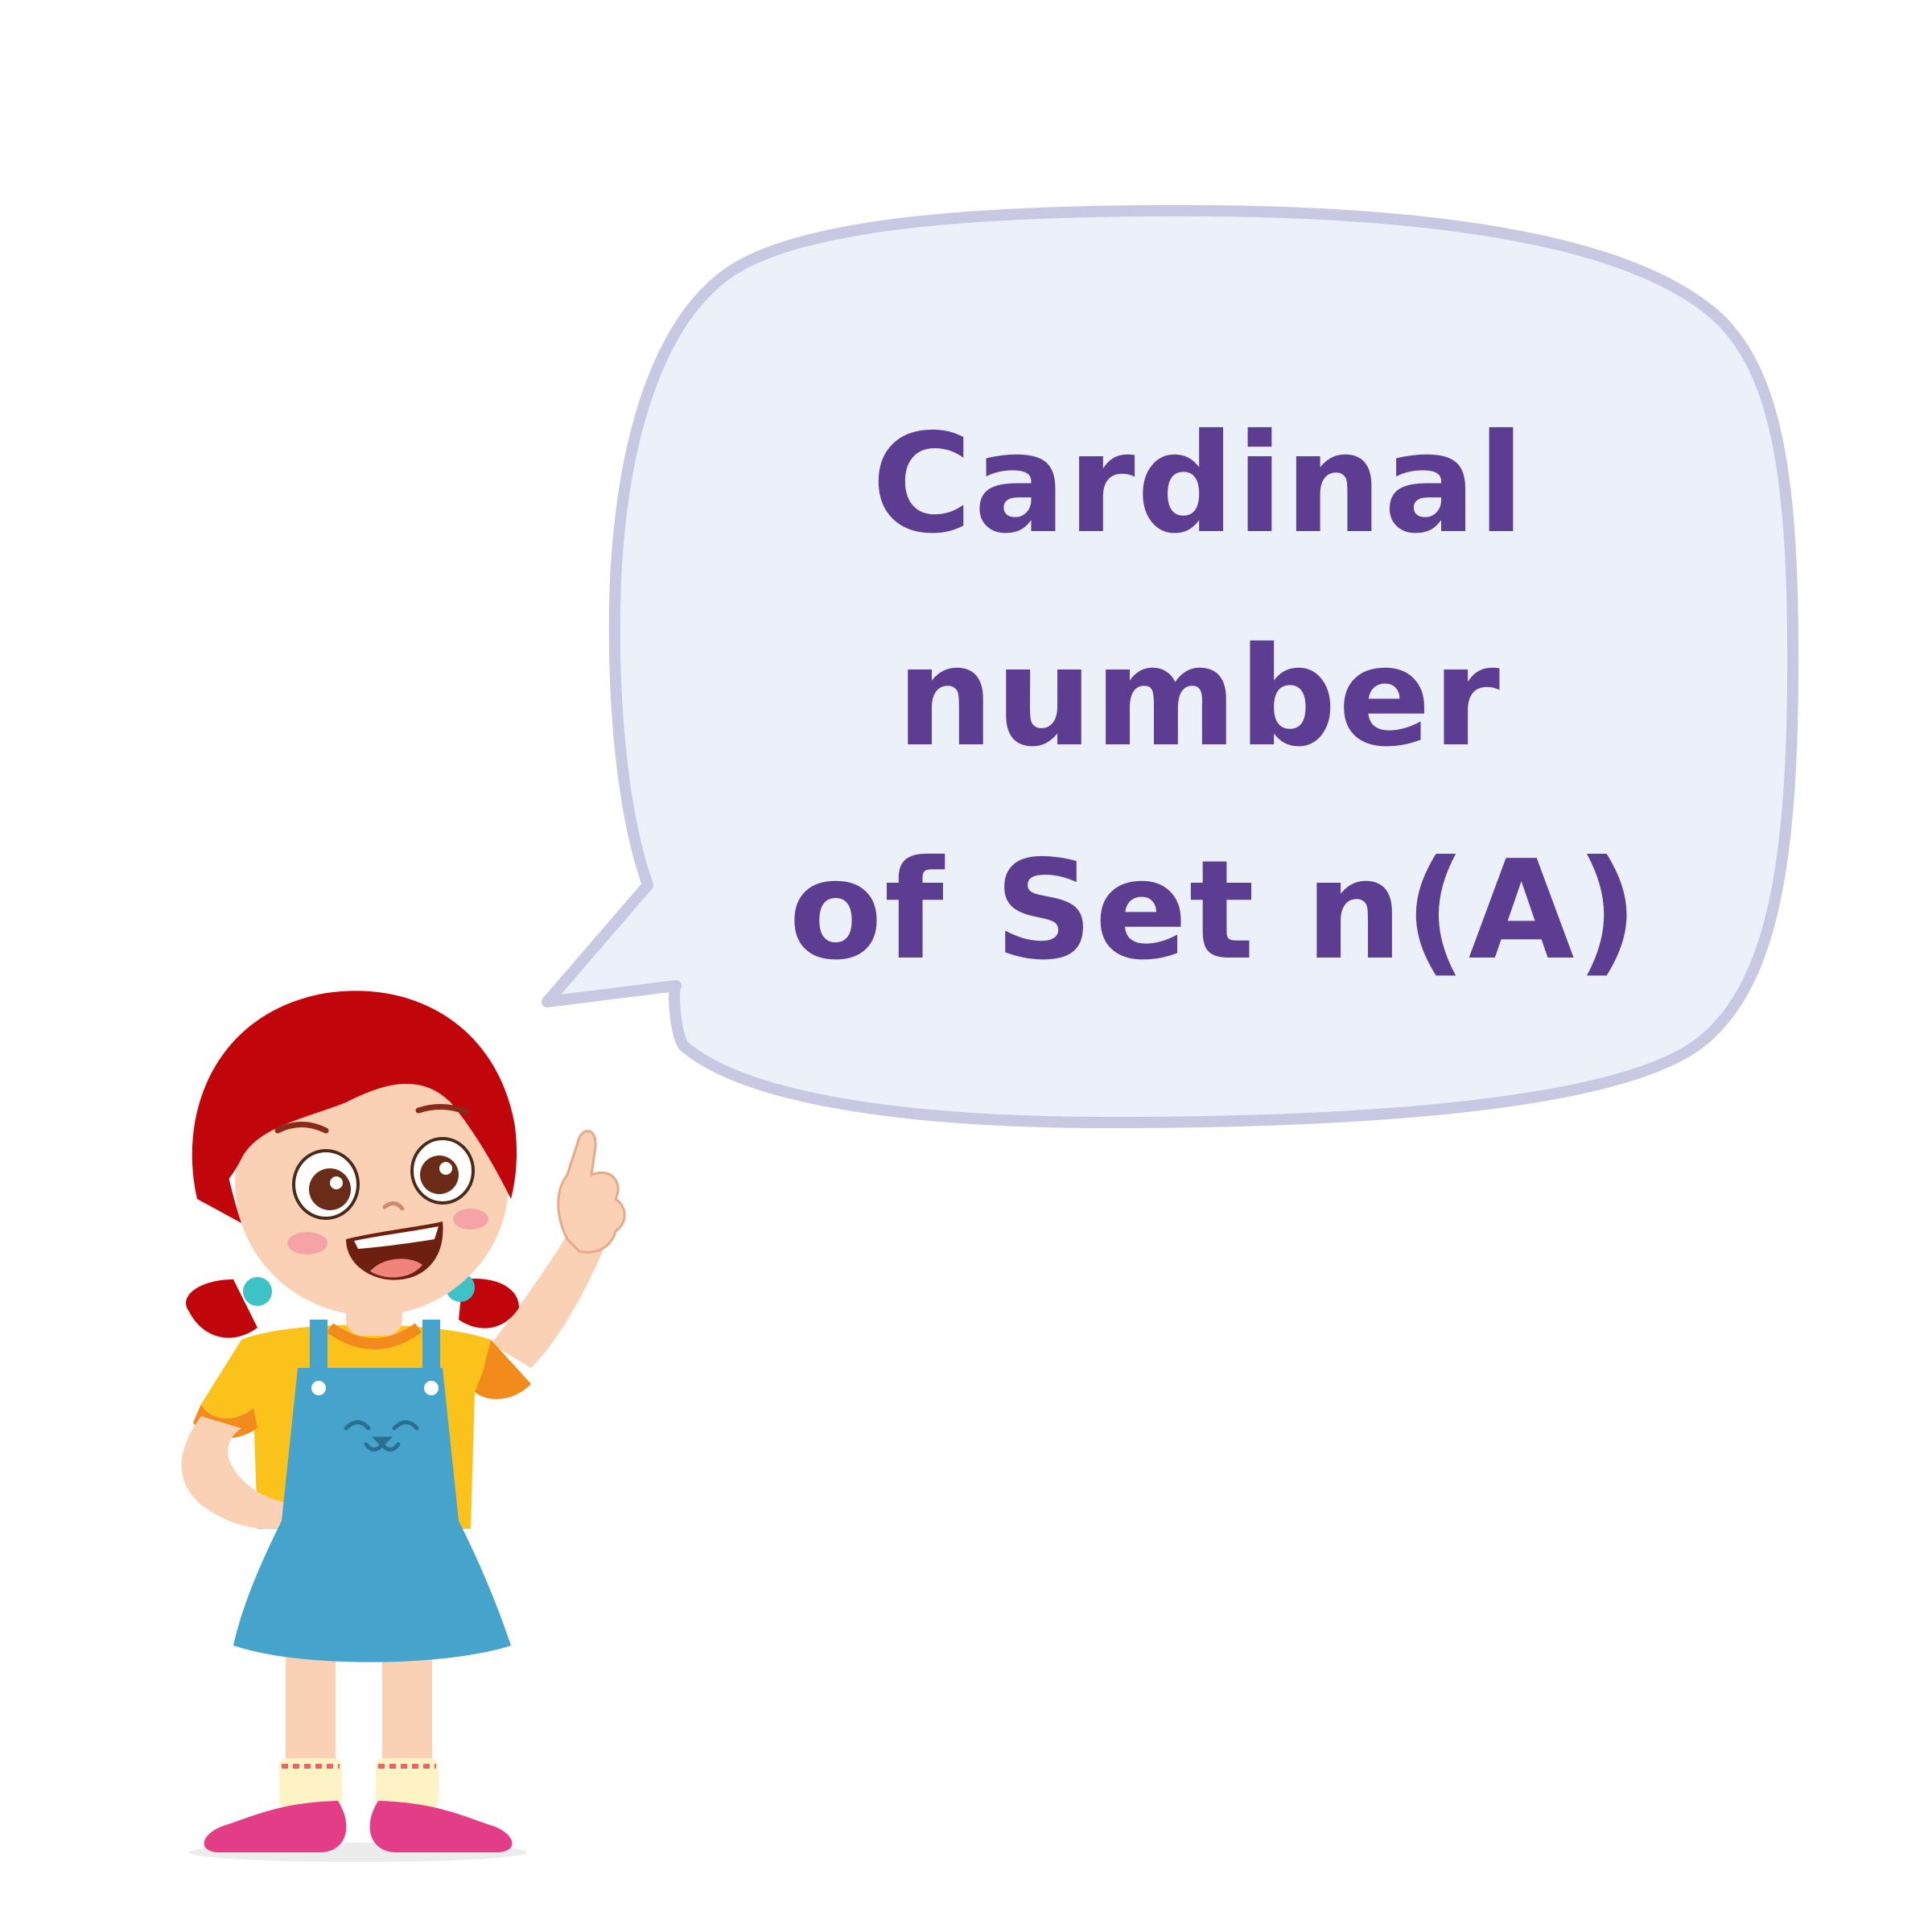 The height and width of the screenshot is (1932, 1932). Describe the element at coordinates (591, 1192) in the screenshot. I see `pointing-hand` at that location.